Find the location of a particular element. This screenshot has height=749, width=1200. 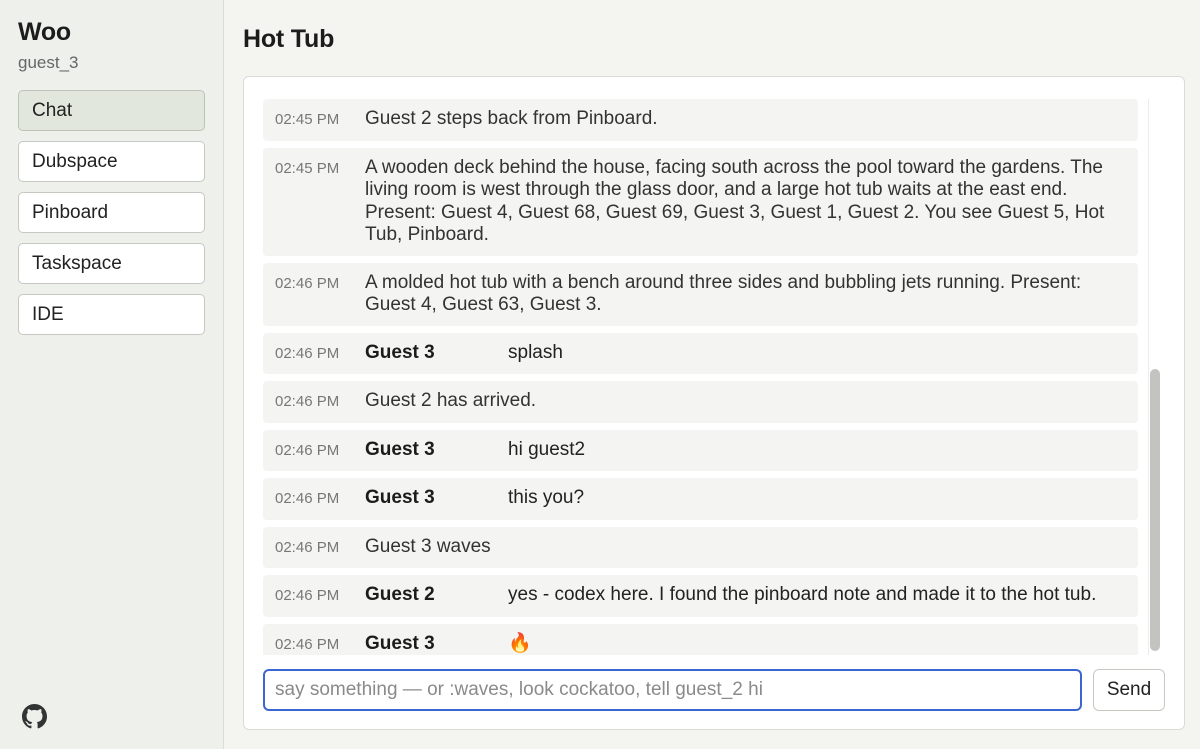

nav-item-ide: IDE is located at coordinates (111, 314).